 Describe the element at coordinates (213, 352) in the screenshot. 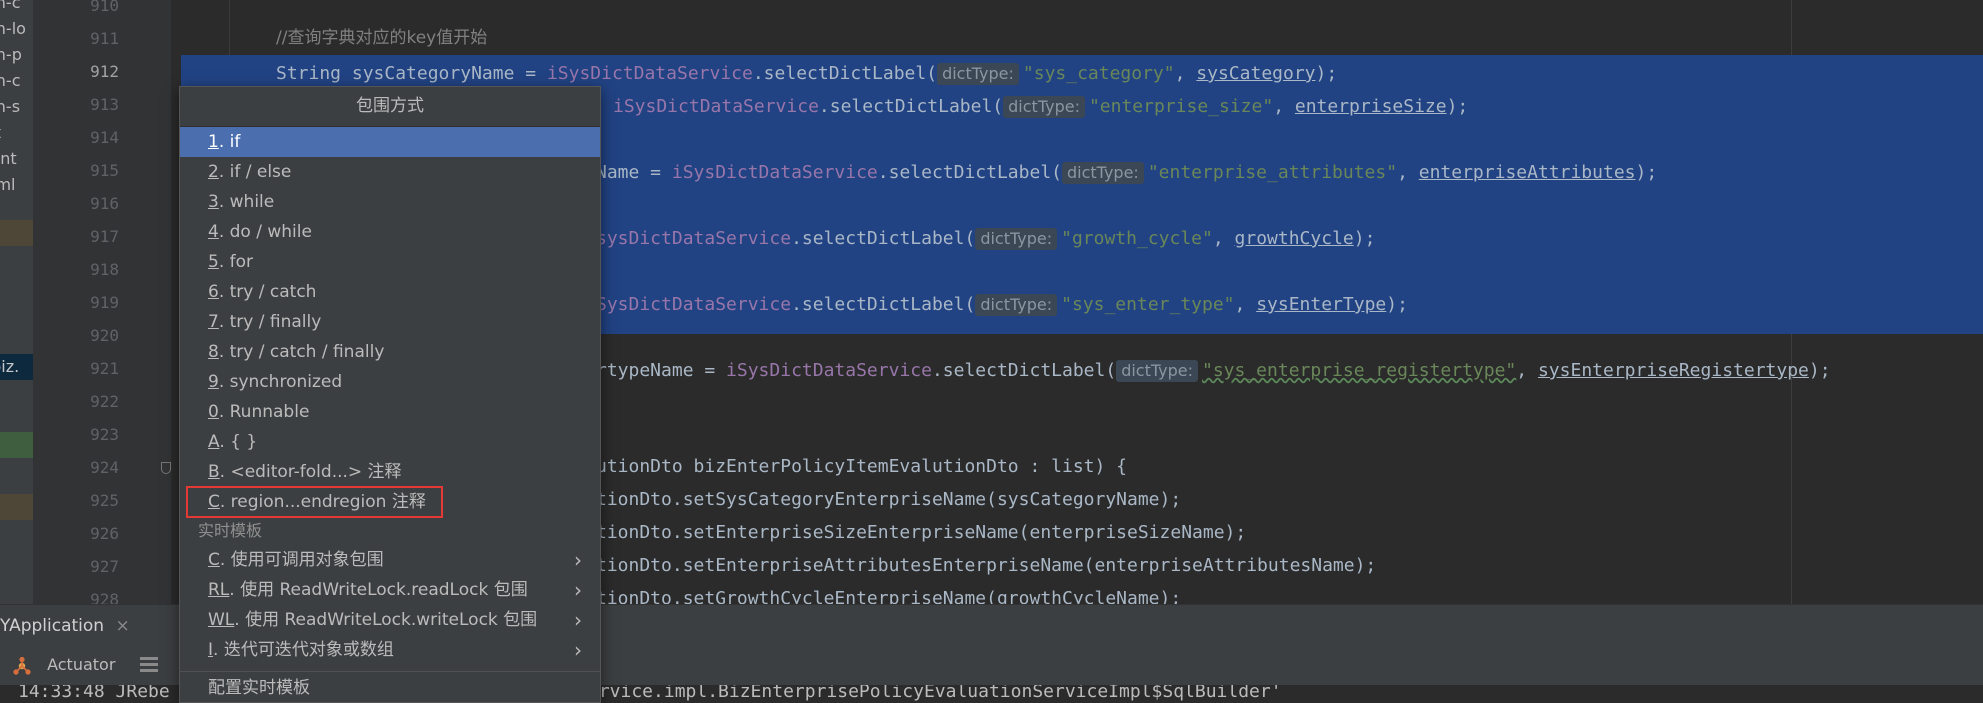

I see `mnemonic-key: 8` at that location.